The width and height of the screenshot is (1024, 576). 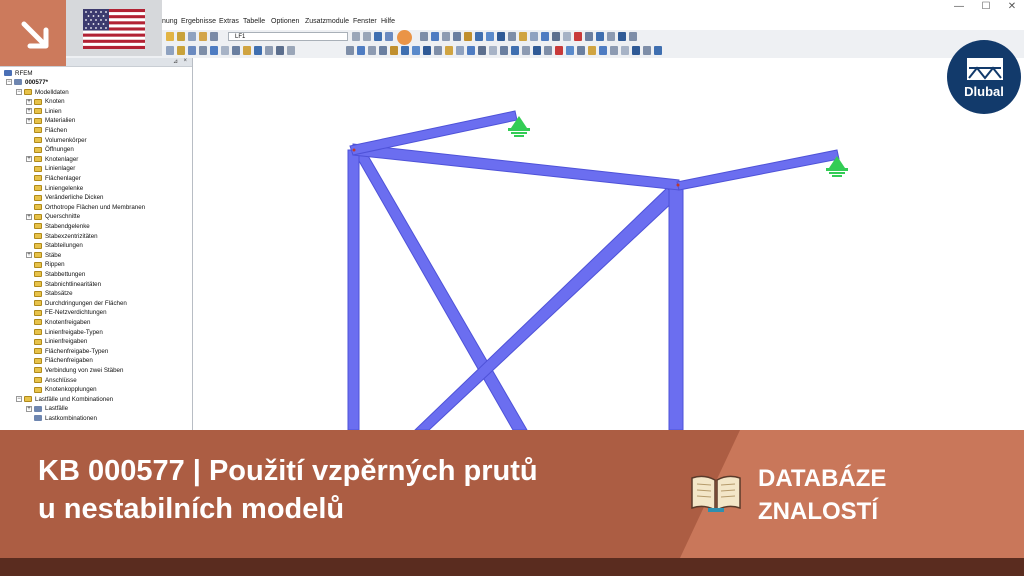 What do you see at coordinates (192, 36) in the screenshot?
I see `print-icon` at bounding box center [192, 36].